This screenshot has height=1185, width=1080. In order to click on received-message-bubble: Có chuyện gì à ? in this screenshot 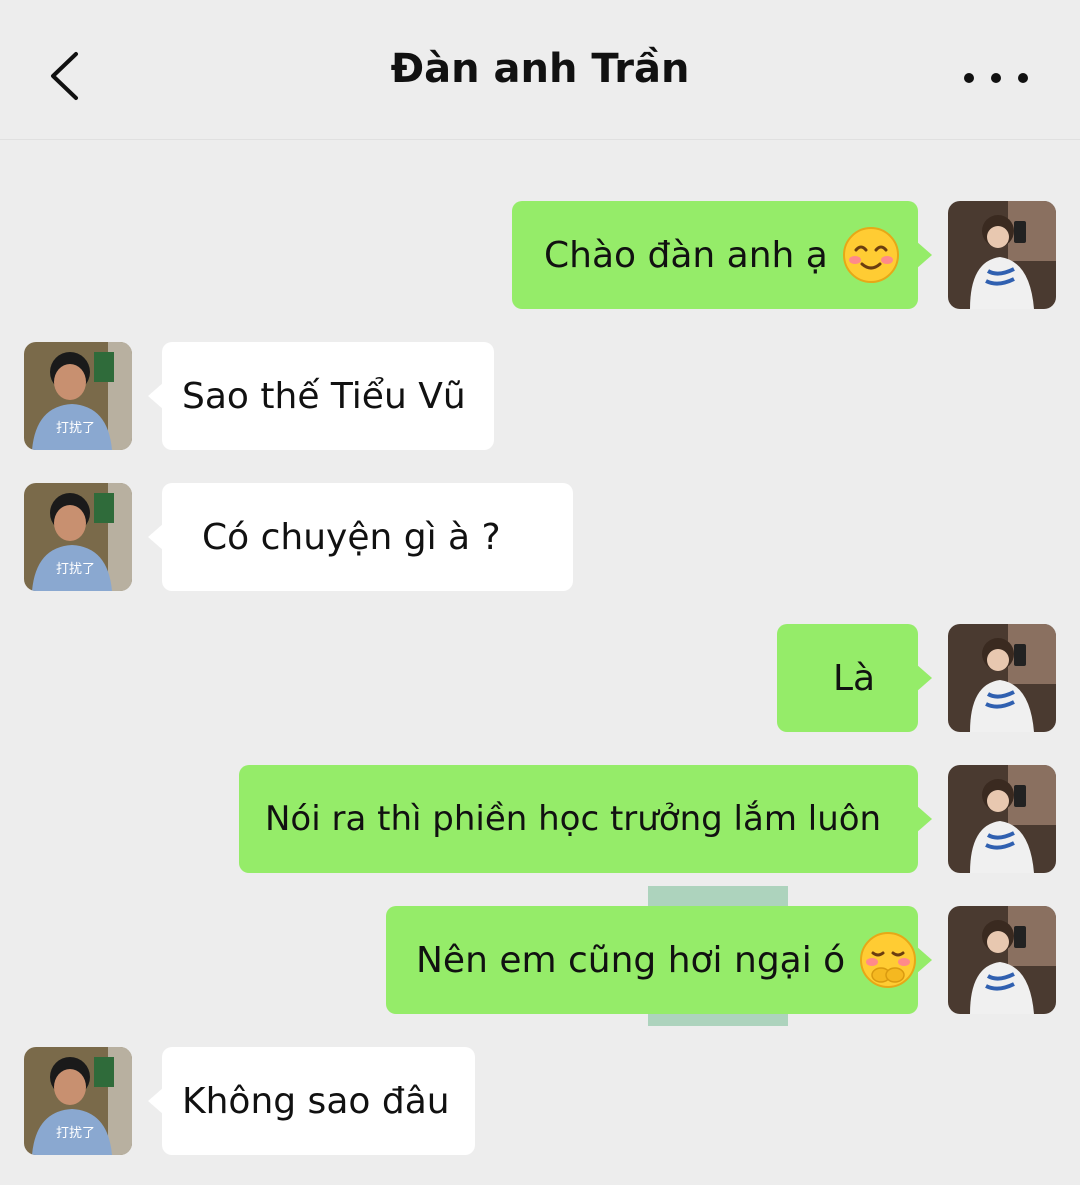, I will do `click(360, 537)`.